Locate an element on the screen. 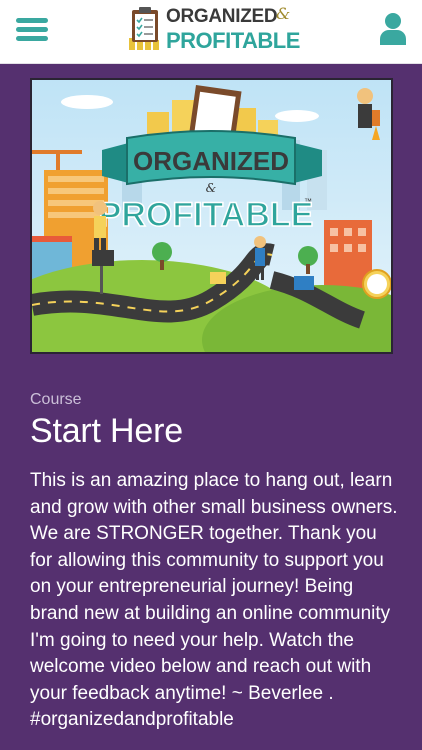 The width and height of the screenshot is (422, 750). banner-ribbon-text: ORGANIZED is located at coordinates (211, 161).